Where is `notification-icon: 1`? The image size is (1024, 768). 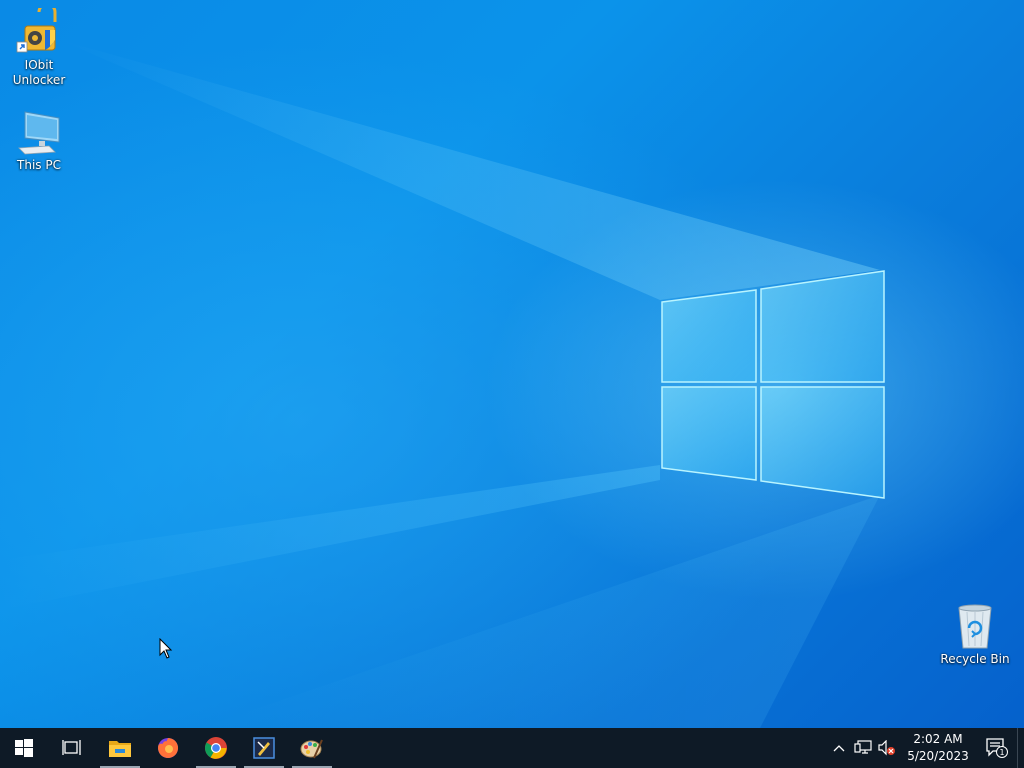
notification-icon: 1 is located at coordinates (997, 748).